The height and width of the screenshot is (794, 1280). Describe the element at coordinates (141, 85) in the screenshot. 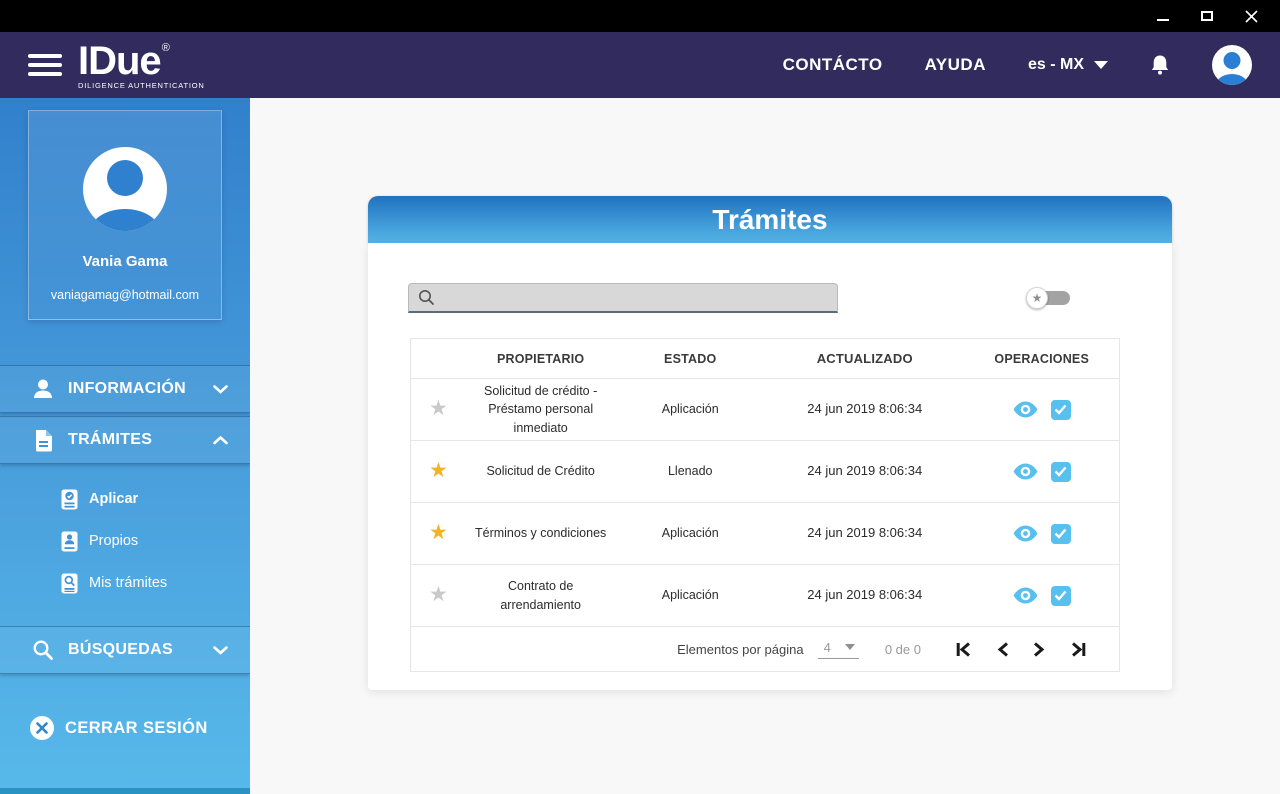

I see `brand-tagline: DILIGENCE AUTHENTICATION` at that location.